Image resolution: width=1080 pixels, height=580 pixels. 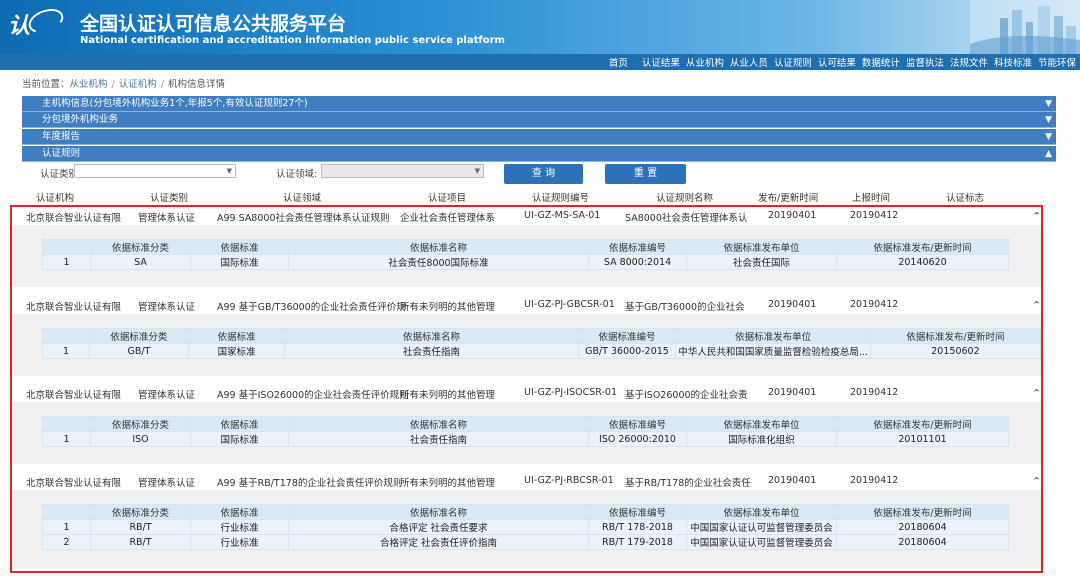 What do you see at coordinates (837, 62) in the screenshot?
I see `nav-item-accred-results: 认可结果` at bounding box center [837, 62].